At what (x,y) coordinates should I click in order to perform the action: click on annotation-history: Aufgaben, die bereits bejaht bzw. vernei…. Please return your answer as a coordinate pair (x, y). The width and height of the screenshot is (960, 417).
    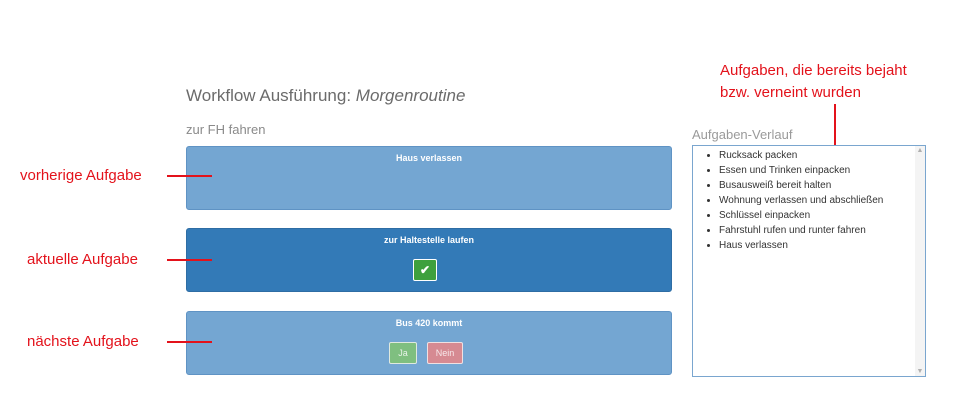
    Looking at the image, I should click on (813, 82).